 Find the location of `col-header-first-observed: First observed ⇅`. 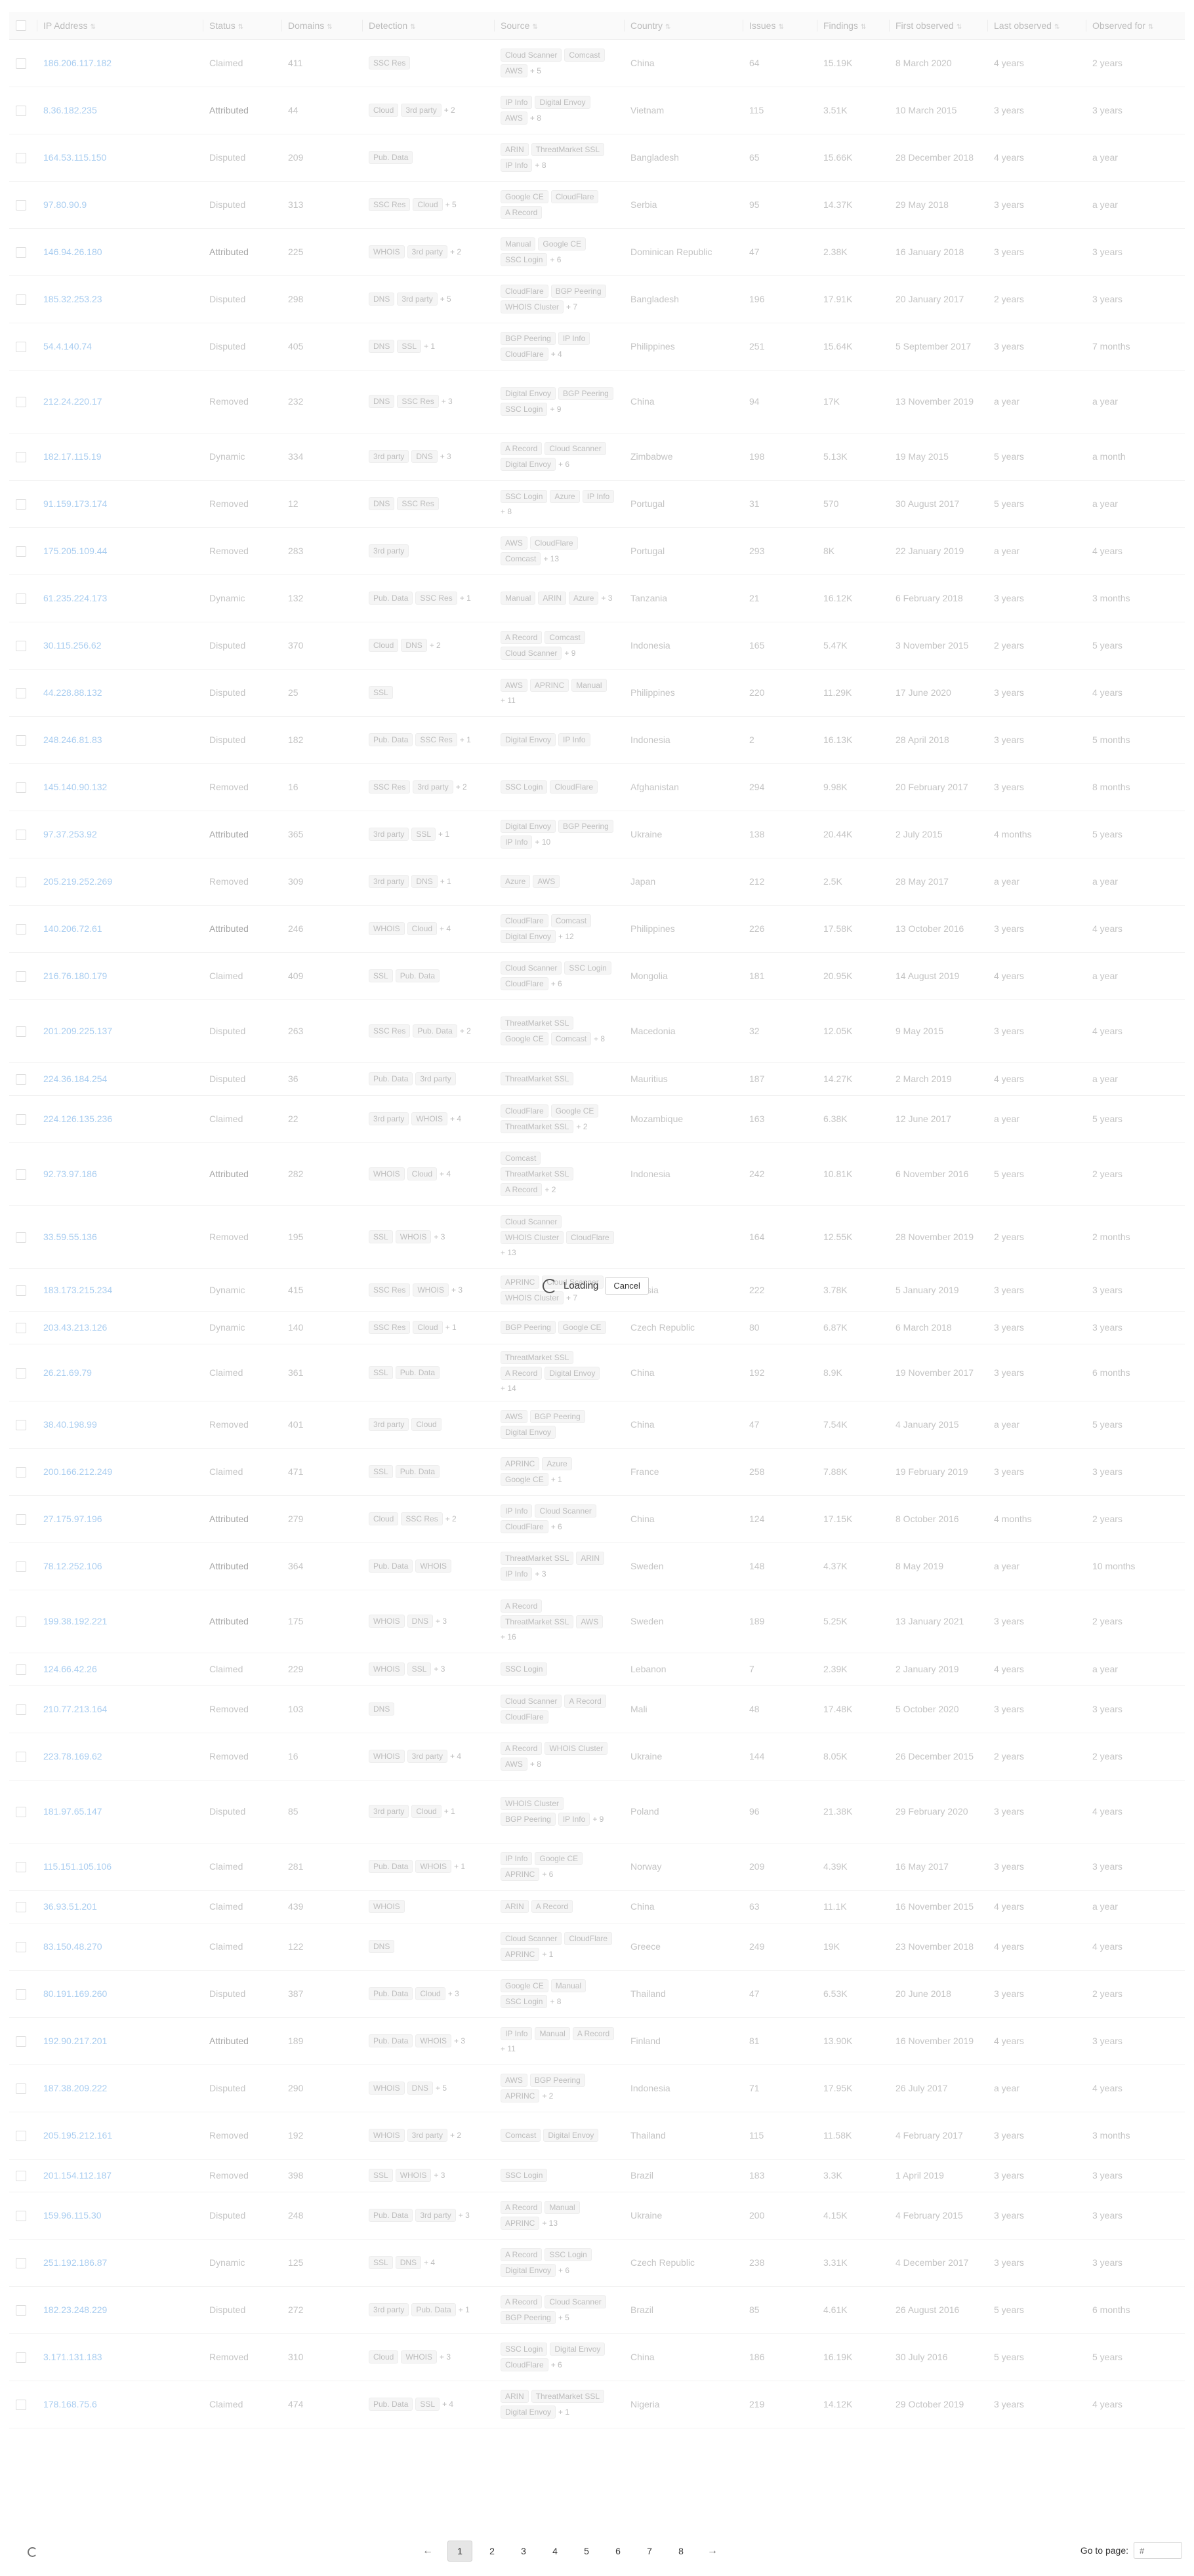

col-header-first-observed: First observed ⇅ is located at coordinates (938, 26).